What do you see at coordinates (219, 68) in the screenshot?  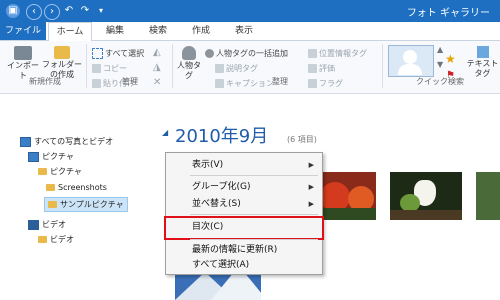 I see `tag-icon` at bounding box center [219, 68].